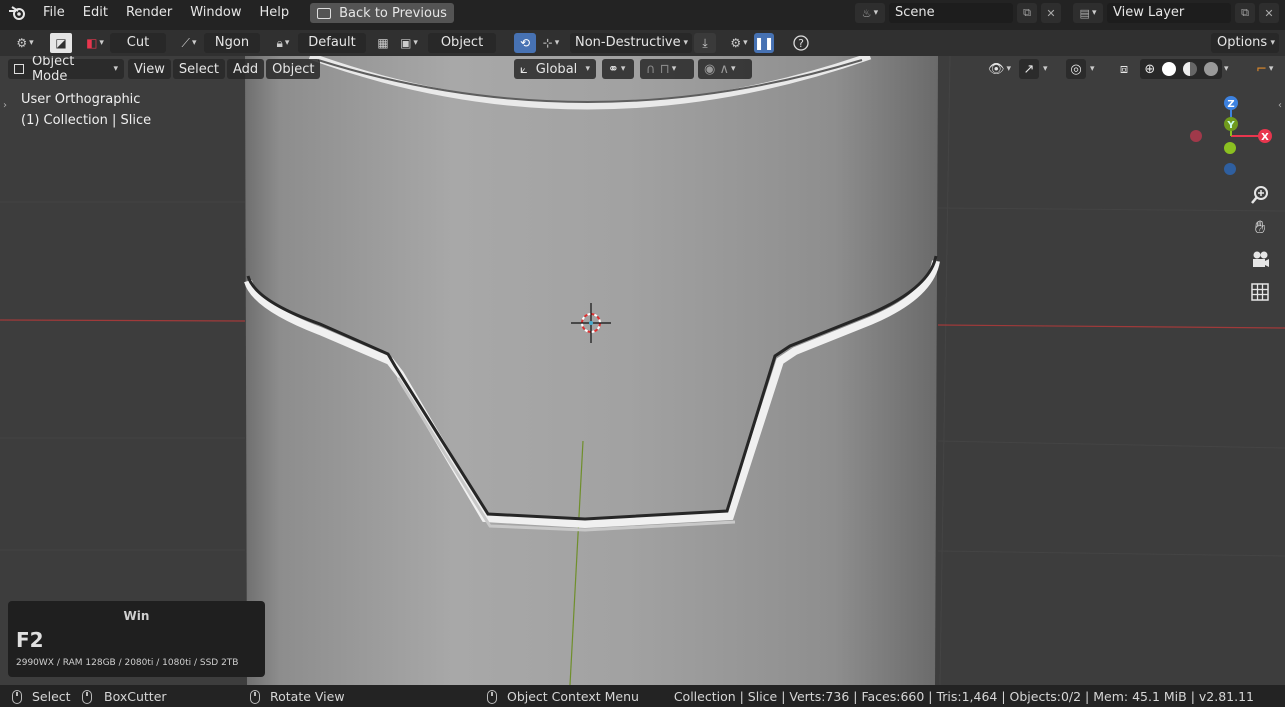 Image resolution: width=1285 pixels, height=707 pixels. Describe the element at coordinates (1181, 69) in the screenshot. I see `shading-modes: ⊕` at that location.